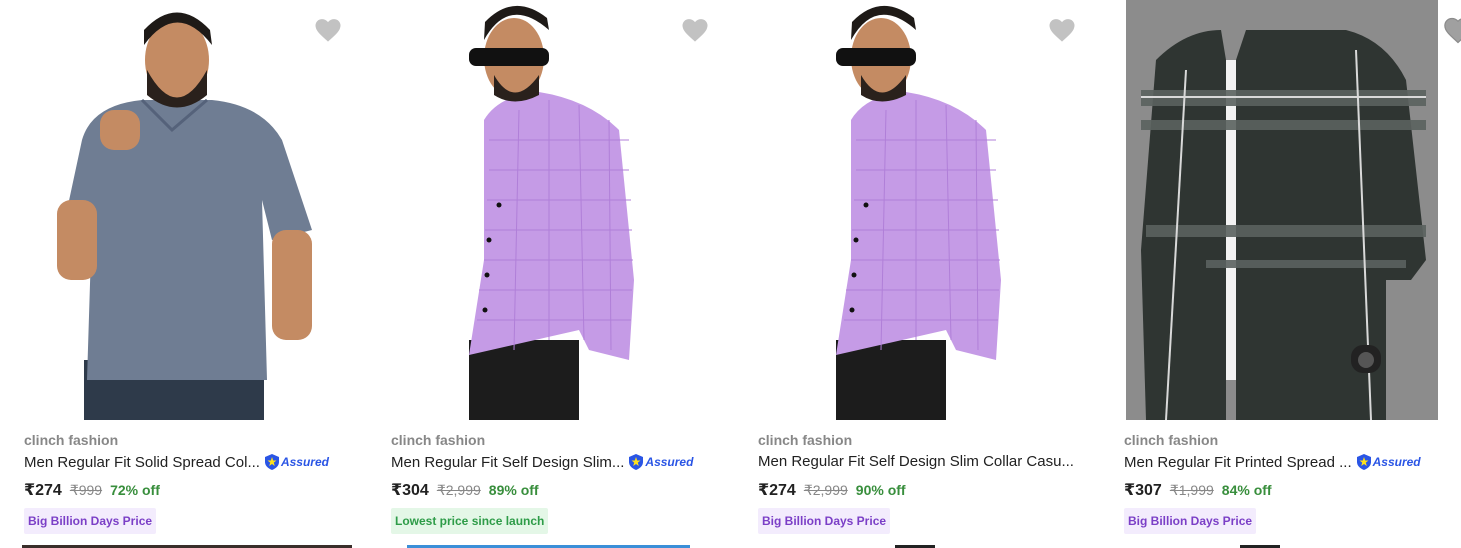  What do you see at coordinates (86, 490) in the screenshot?
I see `original-price: ₹999` at bounding box center [86, 490].